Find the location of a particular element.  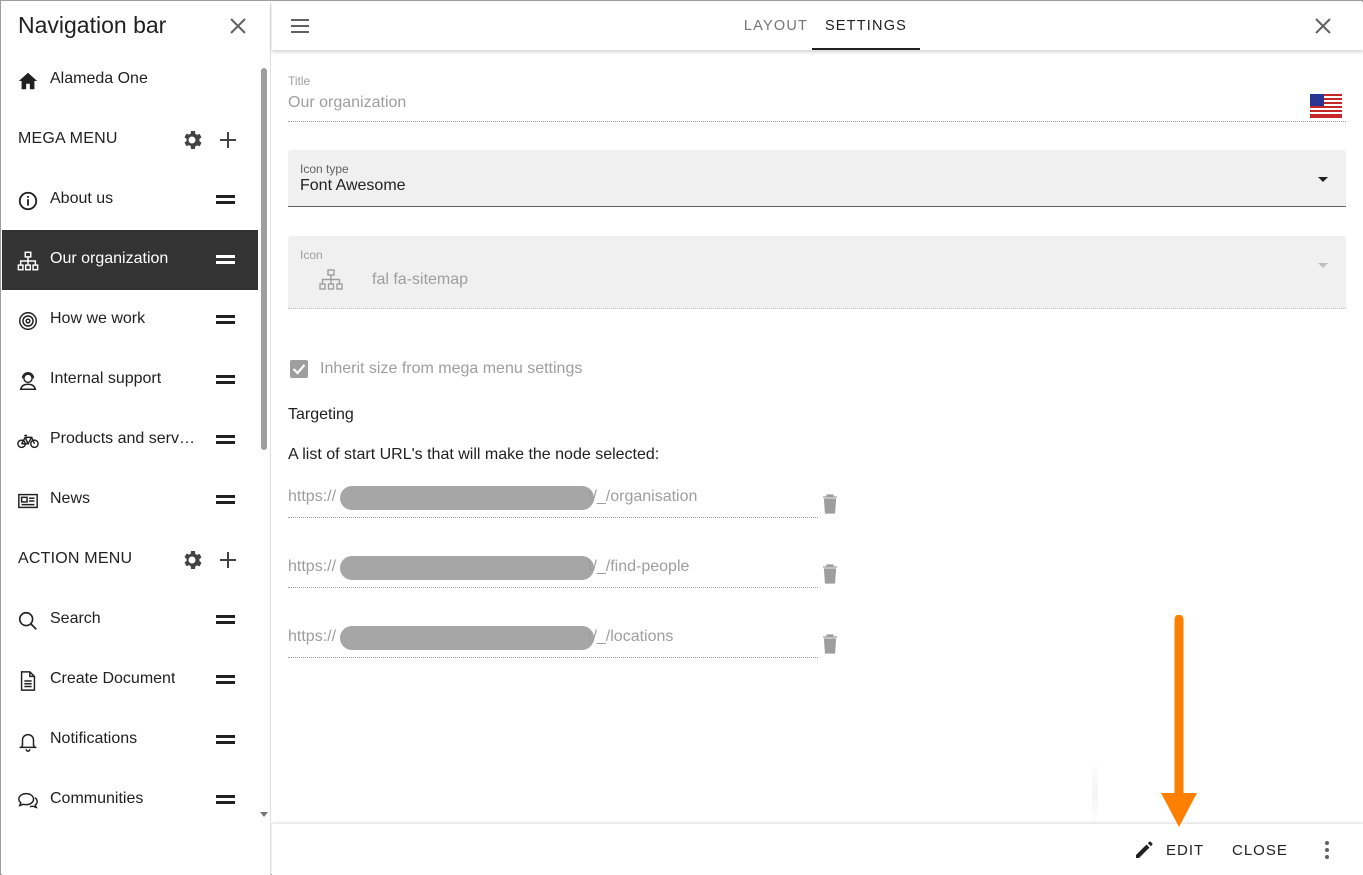

newspaper-icon is located at coordinates (28, 501).